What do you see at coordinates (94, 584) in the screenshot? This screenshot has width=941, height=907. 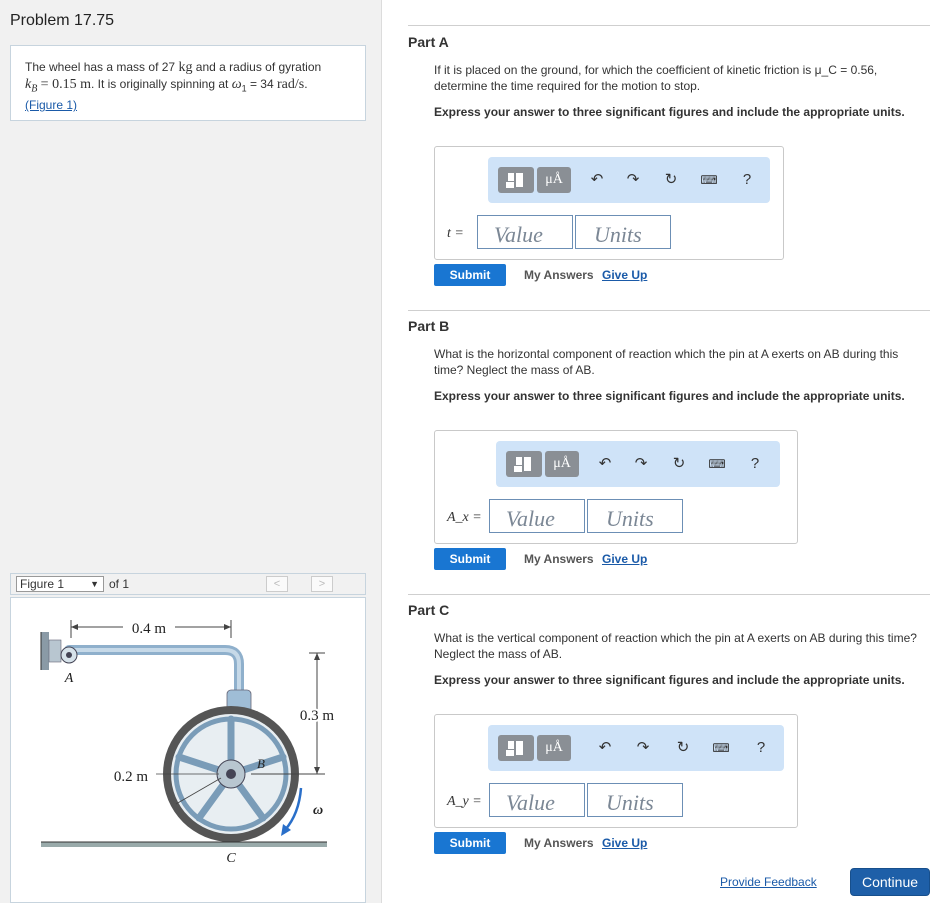 I see `chevron-down-icon: ▼` at bounding box center [94, 584].